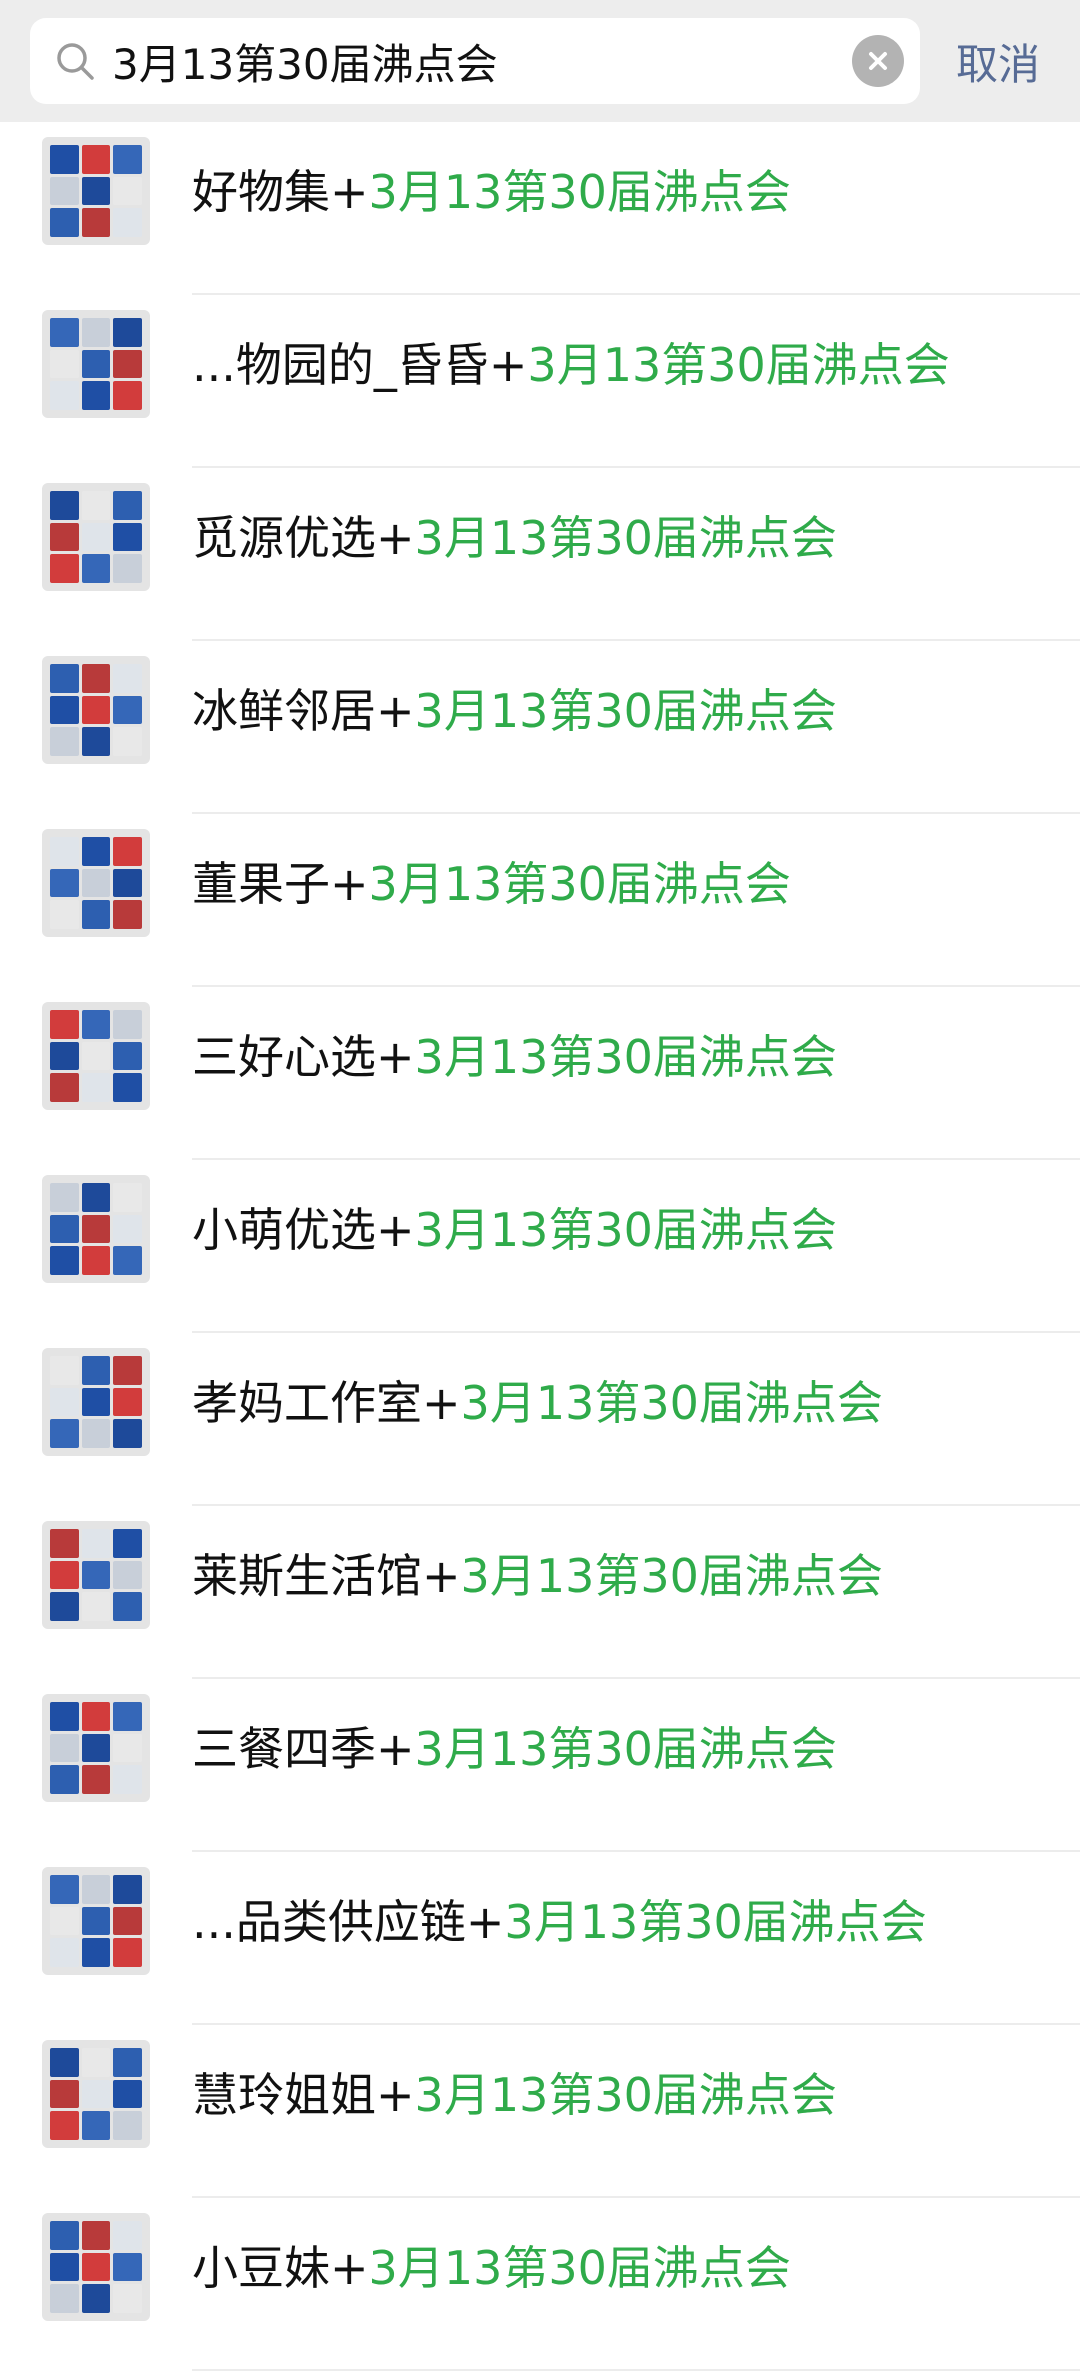 The image size is (1080, 2371). What do you see at coordinates (284, 1230) in the screenshot?
I see `result-name: 小萌优选` at bounding box center [284, 1230].